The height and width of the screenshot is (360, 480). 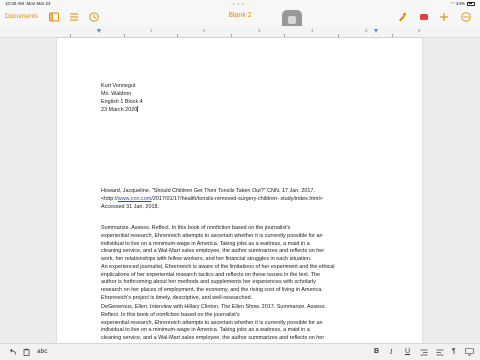 I want to click on paragraph-icon: ¶, so click(x=454, y=351).